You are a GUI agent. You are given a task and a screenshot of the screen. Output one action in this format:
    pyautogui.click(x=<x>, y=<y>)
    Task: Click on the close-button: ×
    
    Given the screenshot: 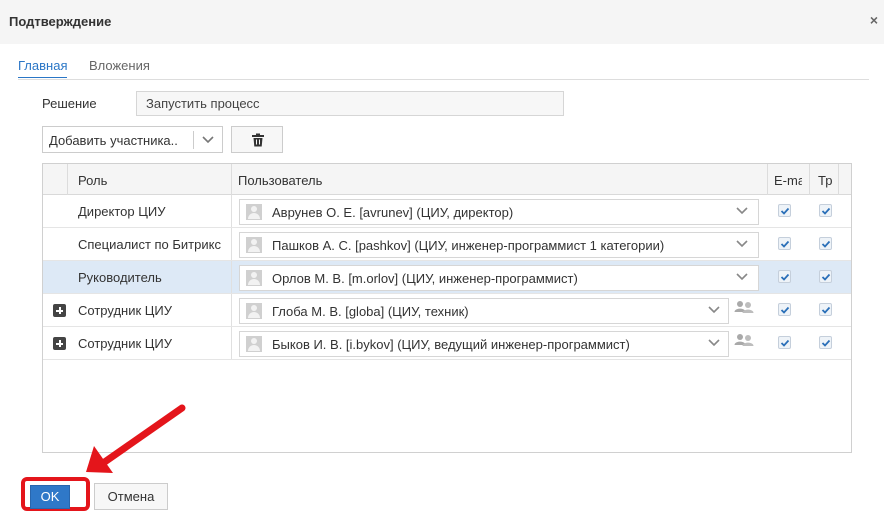 What is the action you would take?
    pyautogui.click(x=874, y=20)
    